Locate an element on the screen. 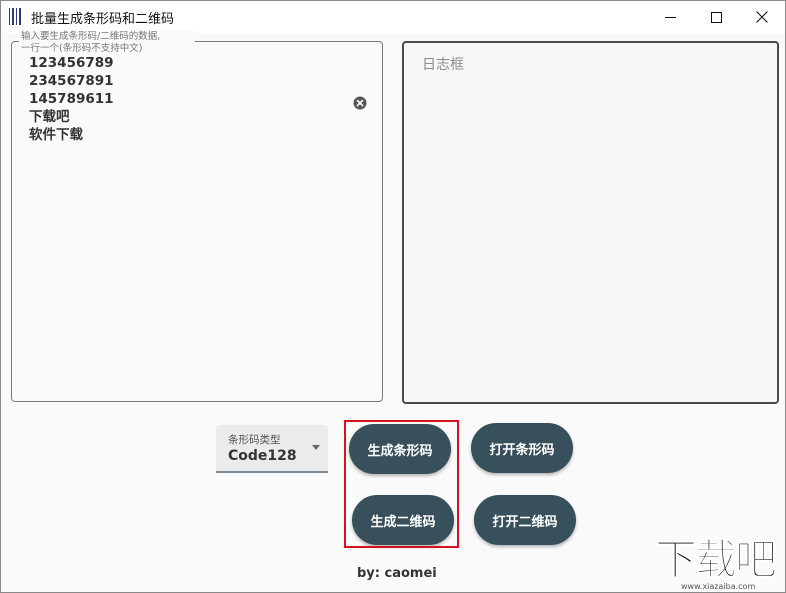 The image size is (786, 593). maximize-icon is located at coordinates (716, 17).